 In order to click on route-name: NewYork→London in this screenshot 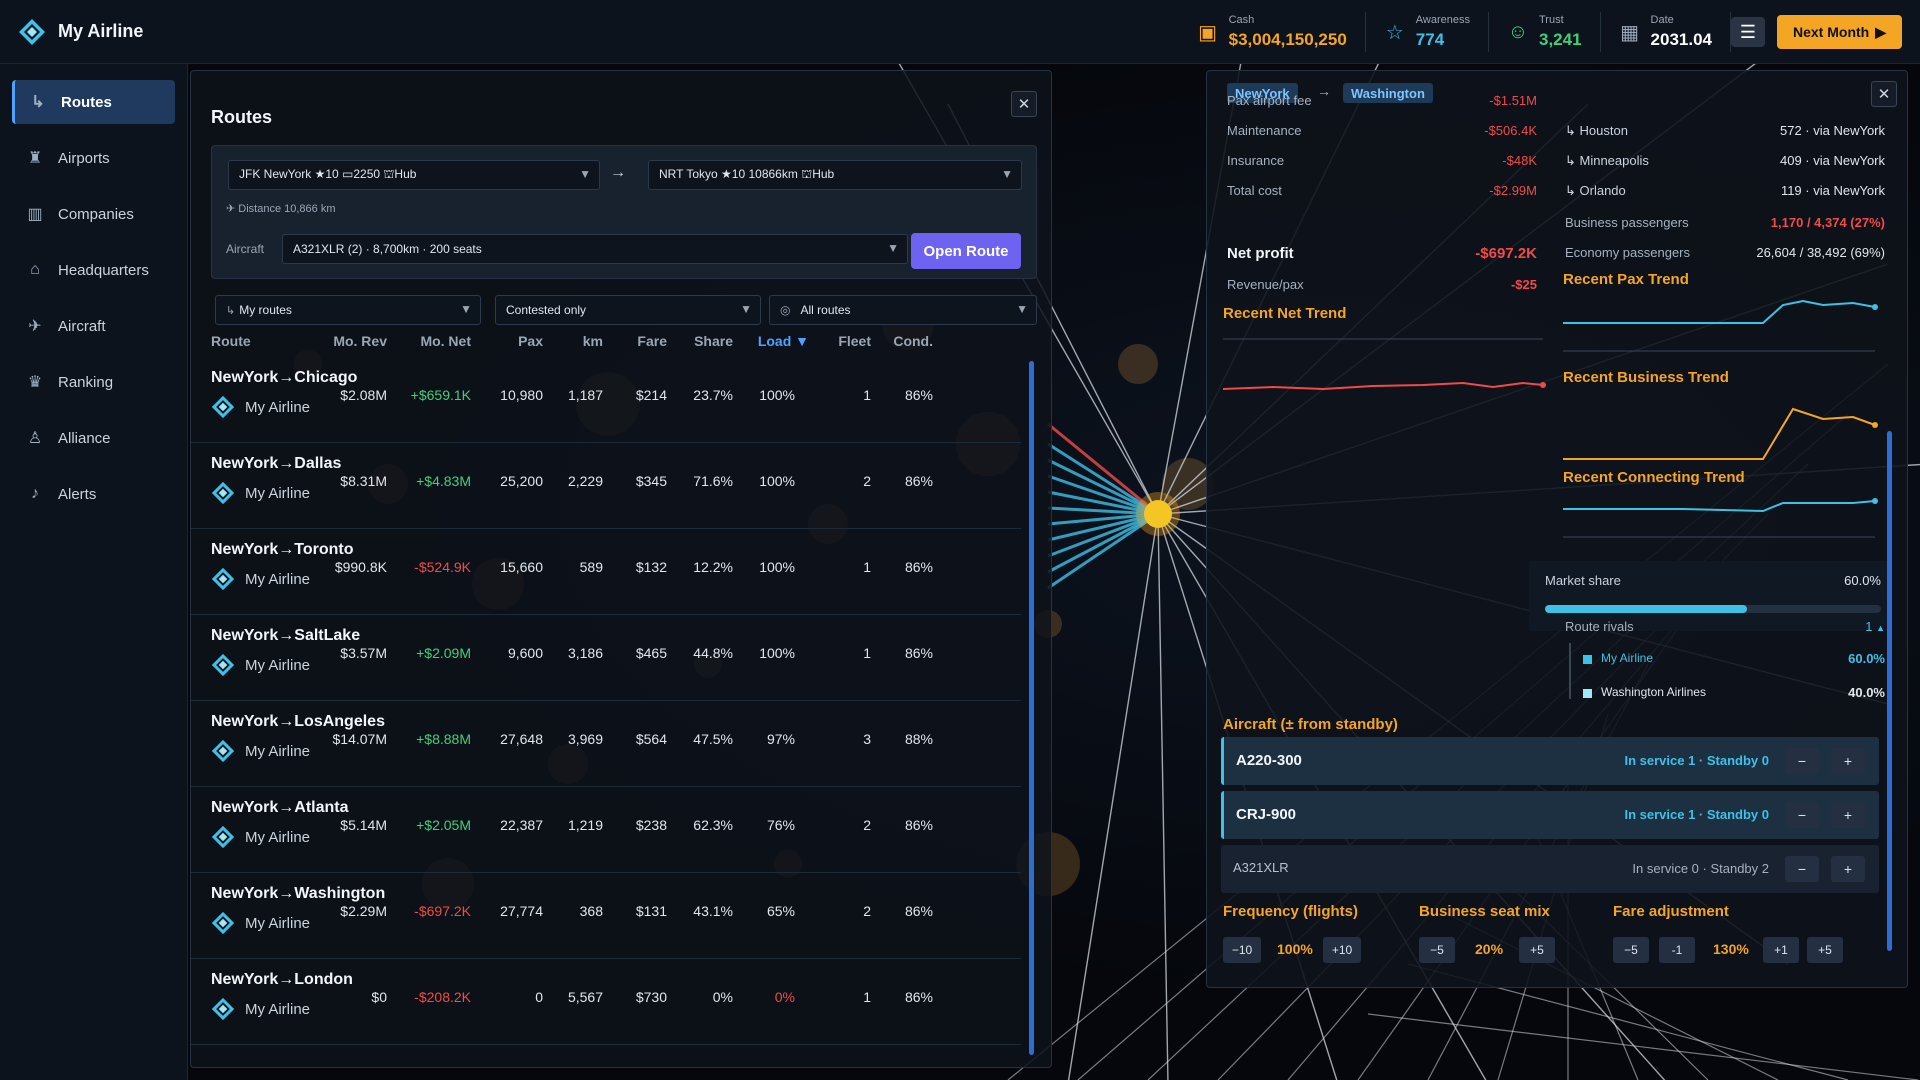, I will do `click(282, 979)`.